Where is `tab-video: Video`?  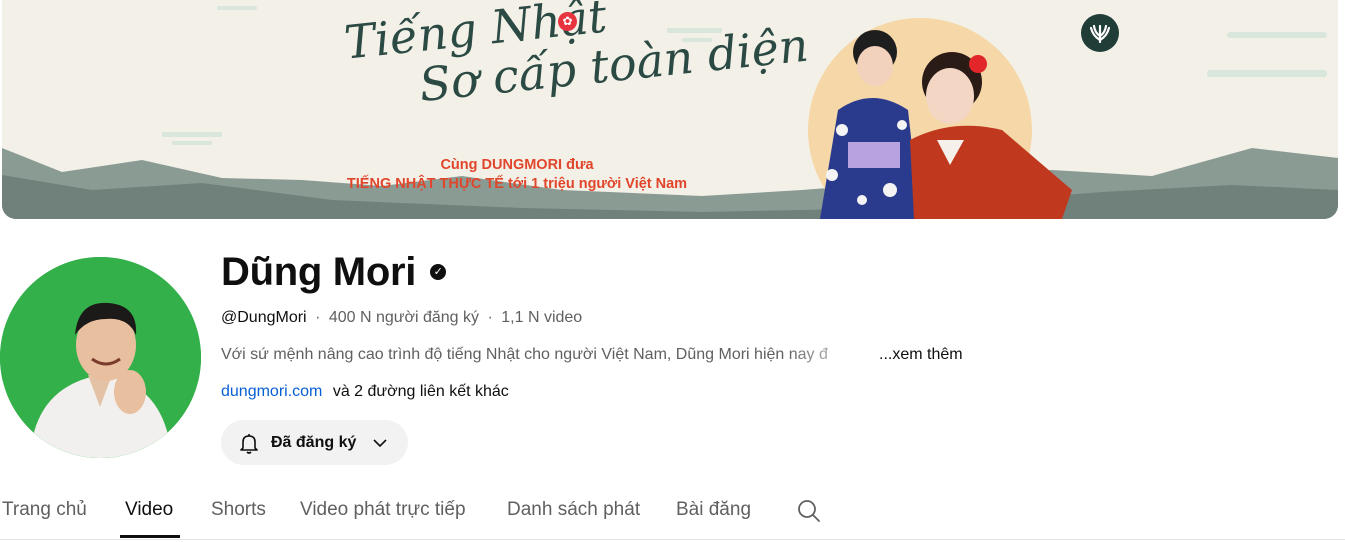
tab-video: Video is located at coordinates (149, 510).